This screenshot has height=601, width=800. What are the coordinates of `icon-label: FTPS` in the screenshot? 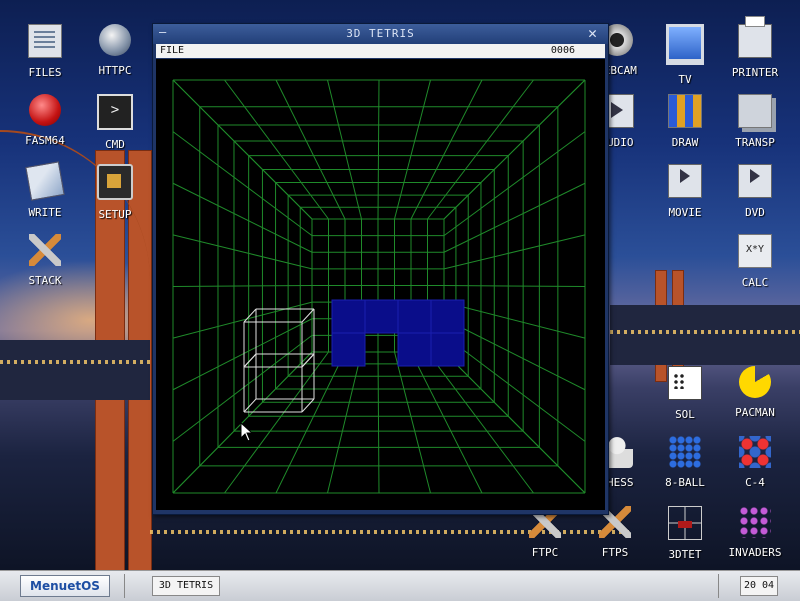 It's located at (615, 552).